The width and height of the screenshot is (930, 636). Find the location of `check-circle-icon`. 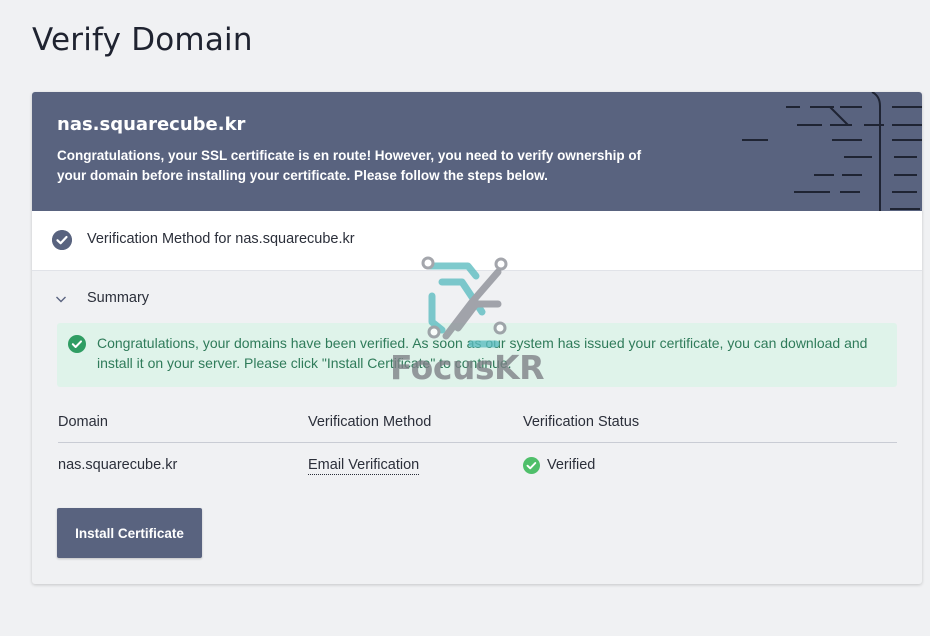

check-circle-icon is located at coordinates (62, 240).